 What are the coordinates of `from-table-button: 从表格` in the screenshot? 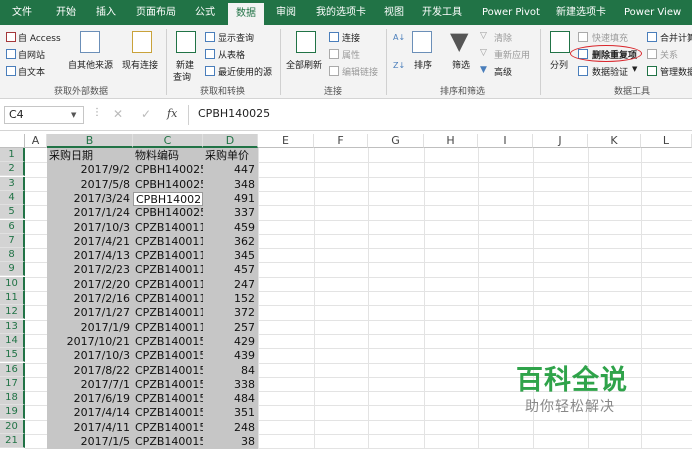 It's located at (231, 54).